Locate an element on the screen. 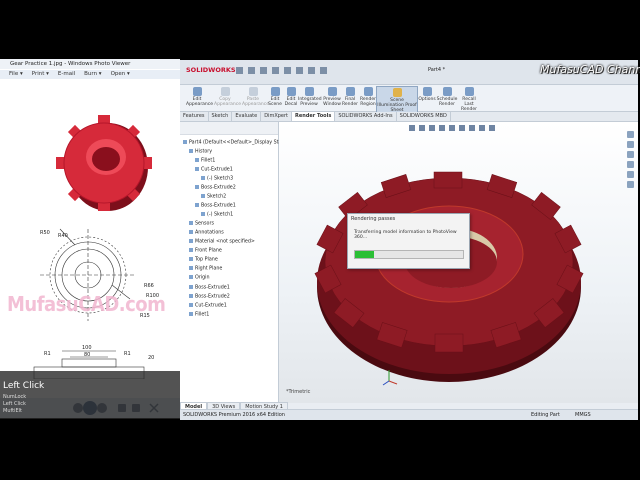 The width and height of the screenshot is (640, 480). menu-open: Open ▾ is located at coordinates (120, 74).